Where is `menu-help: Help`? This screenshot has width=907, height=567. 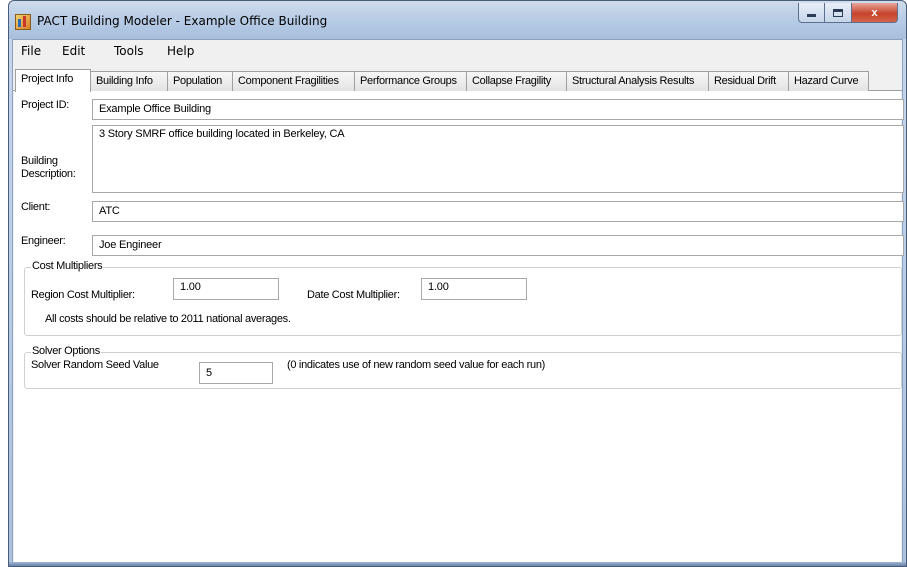 menu-help: Help is located at coordinates (180, 51).